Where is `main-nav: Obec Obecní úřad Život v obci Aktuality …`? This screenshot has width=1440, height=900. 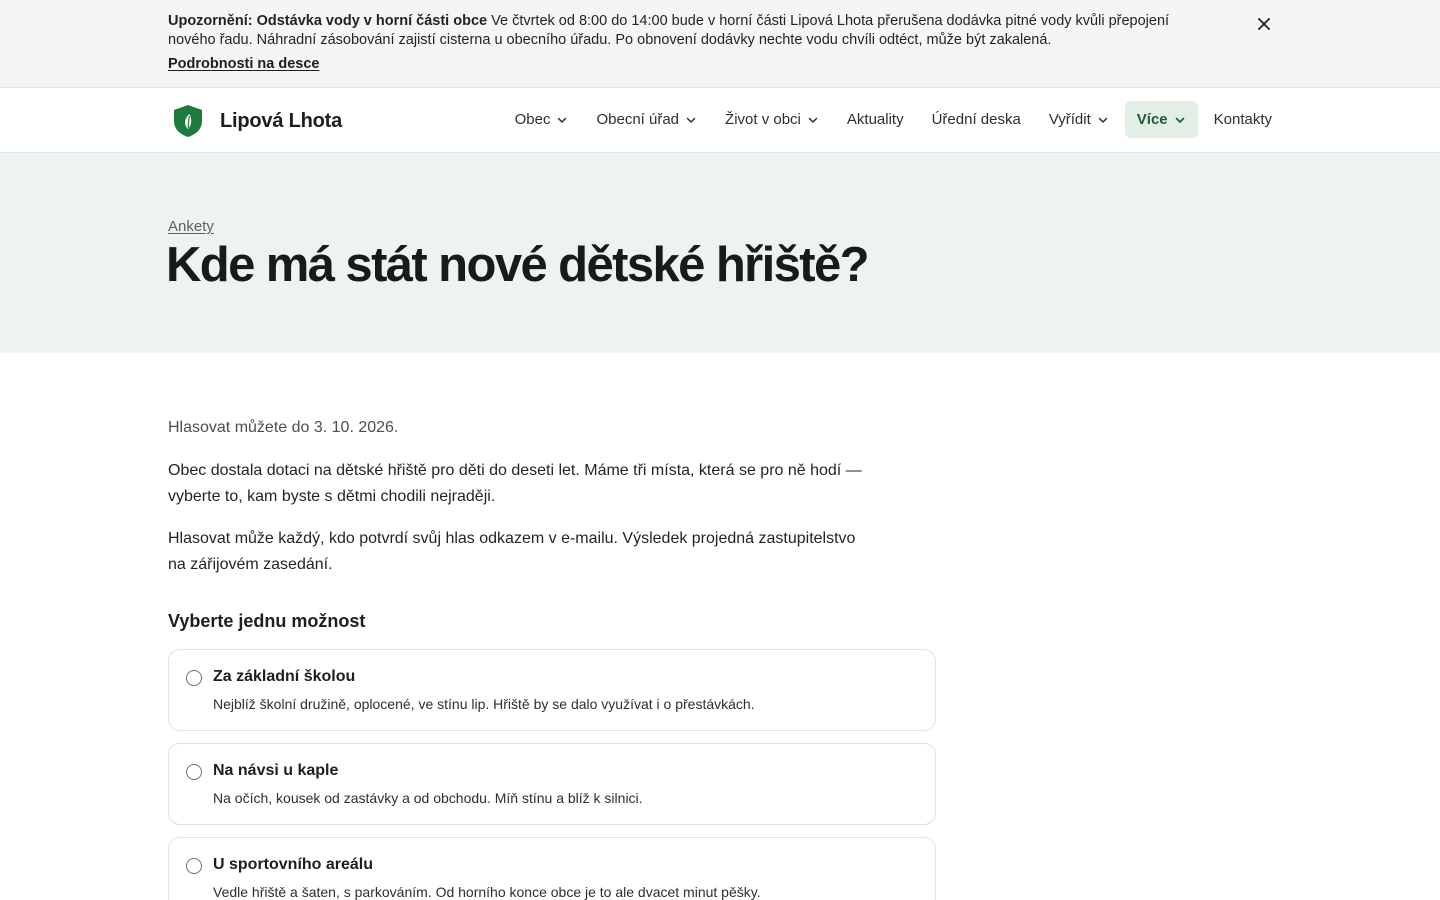
main-nav: Obec Obecní úřad Život v obci Aktuality … is located at coordinates (887, 119).